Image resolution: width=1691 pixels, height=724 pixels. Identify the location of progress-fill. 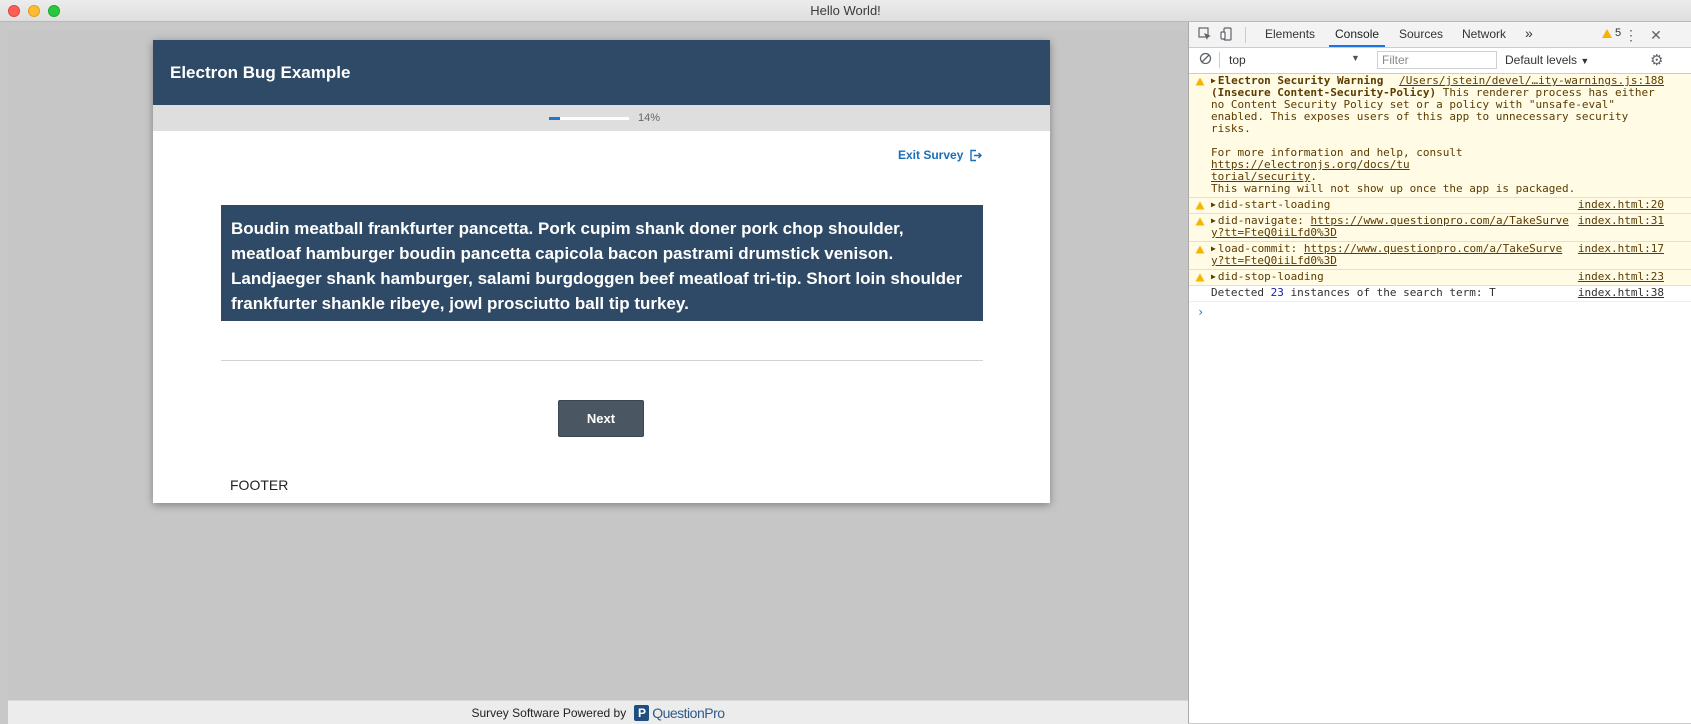
(555, 118).